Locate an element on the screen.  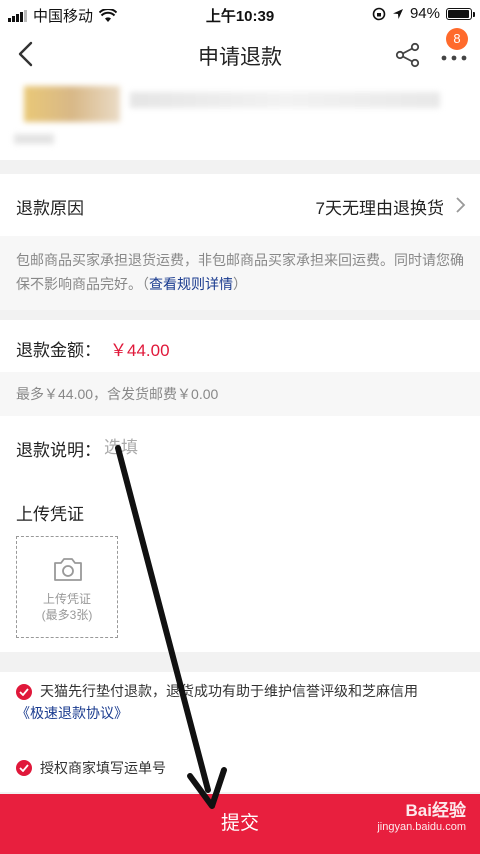
product-meta-blur is located at coordinates (34, 139).